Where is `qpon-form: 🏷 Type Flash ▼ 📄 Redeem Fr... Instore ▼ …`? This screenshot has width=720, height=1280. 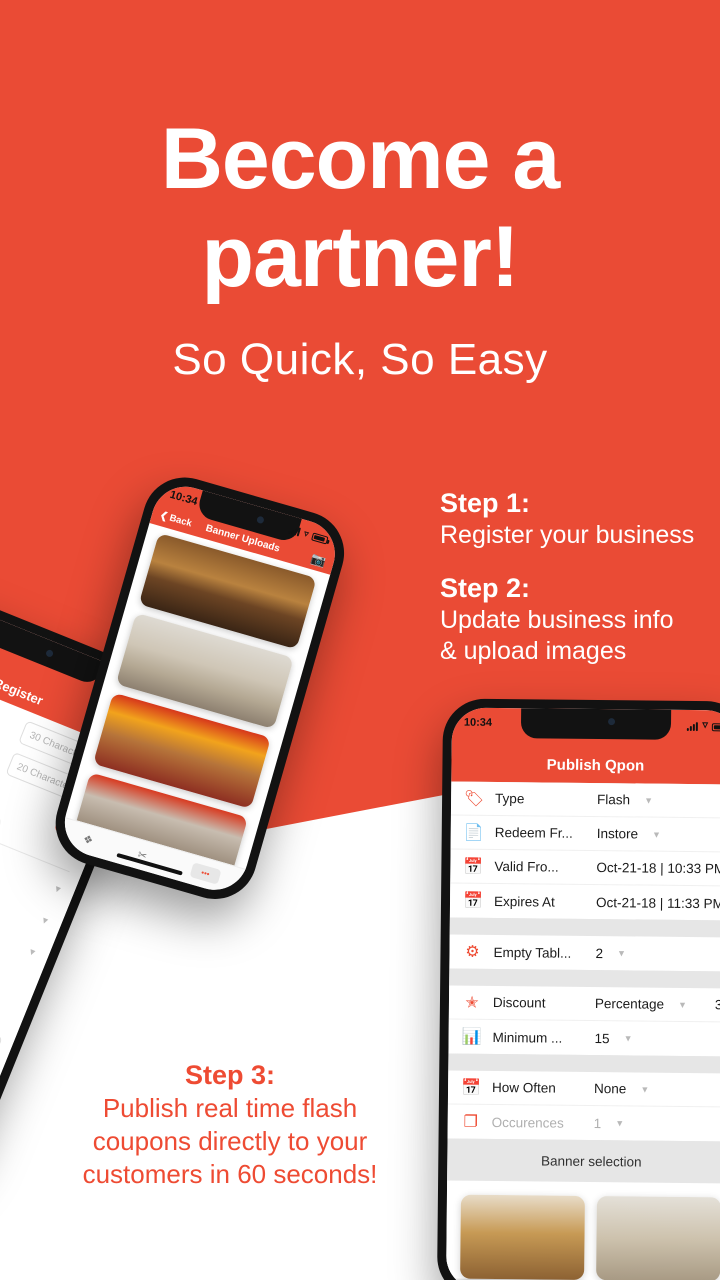
qpon-form: 🏷 Type Flash ▼ 📄 Redeem Fr... Instore ▼ … is located at coordinates (582, 1030).